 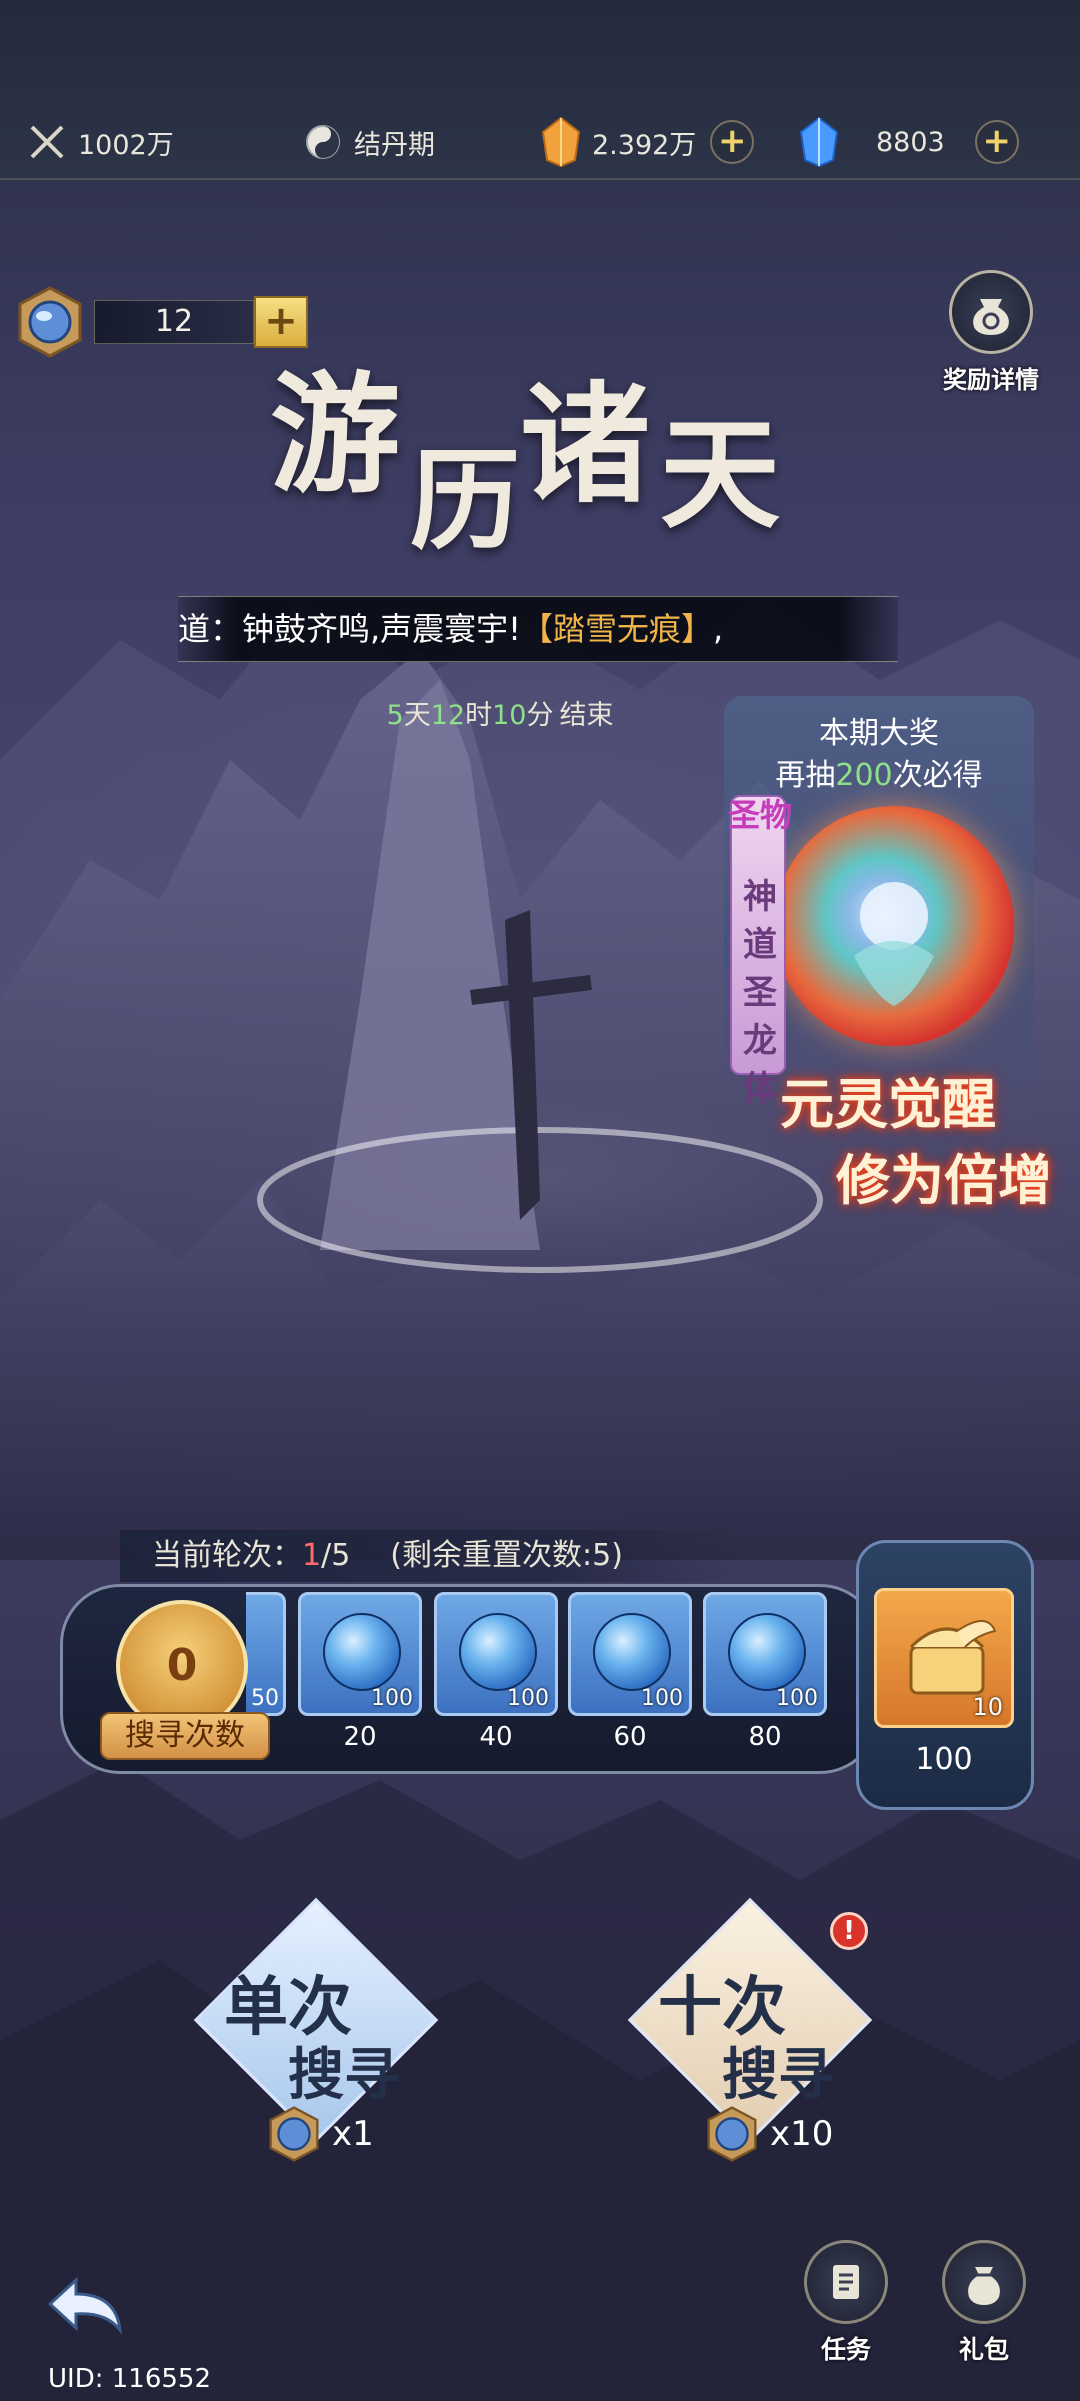 What do you see at coordinates (894, 926) in the screenshot?
I see `dragon-body-orb-icon` at bounding box center [894, 926].